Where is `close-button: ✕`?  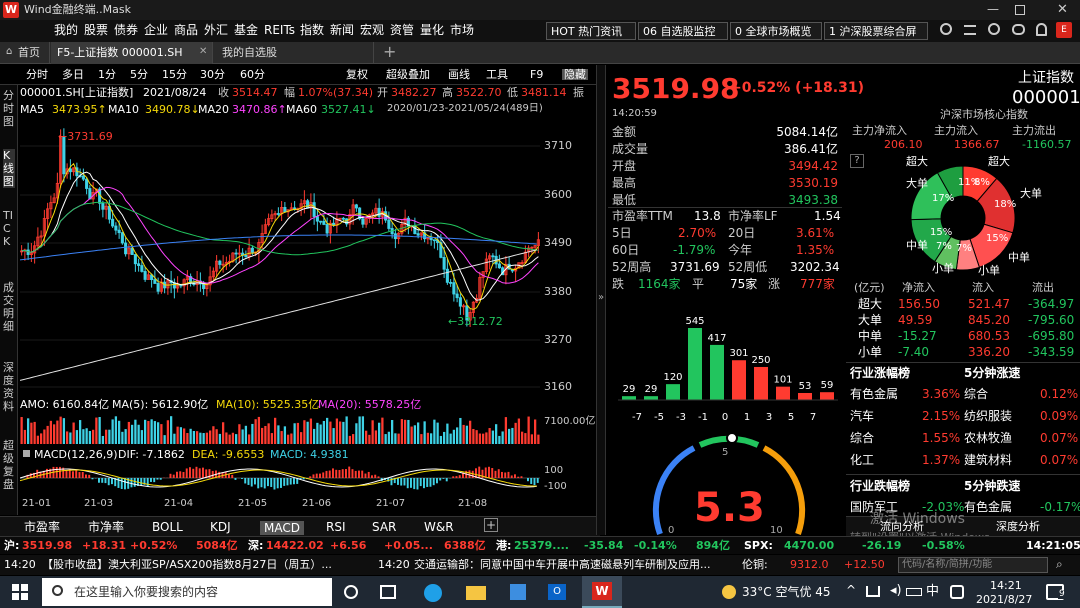
close-button: ✕ is located at coordinates (1062, 9).